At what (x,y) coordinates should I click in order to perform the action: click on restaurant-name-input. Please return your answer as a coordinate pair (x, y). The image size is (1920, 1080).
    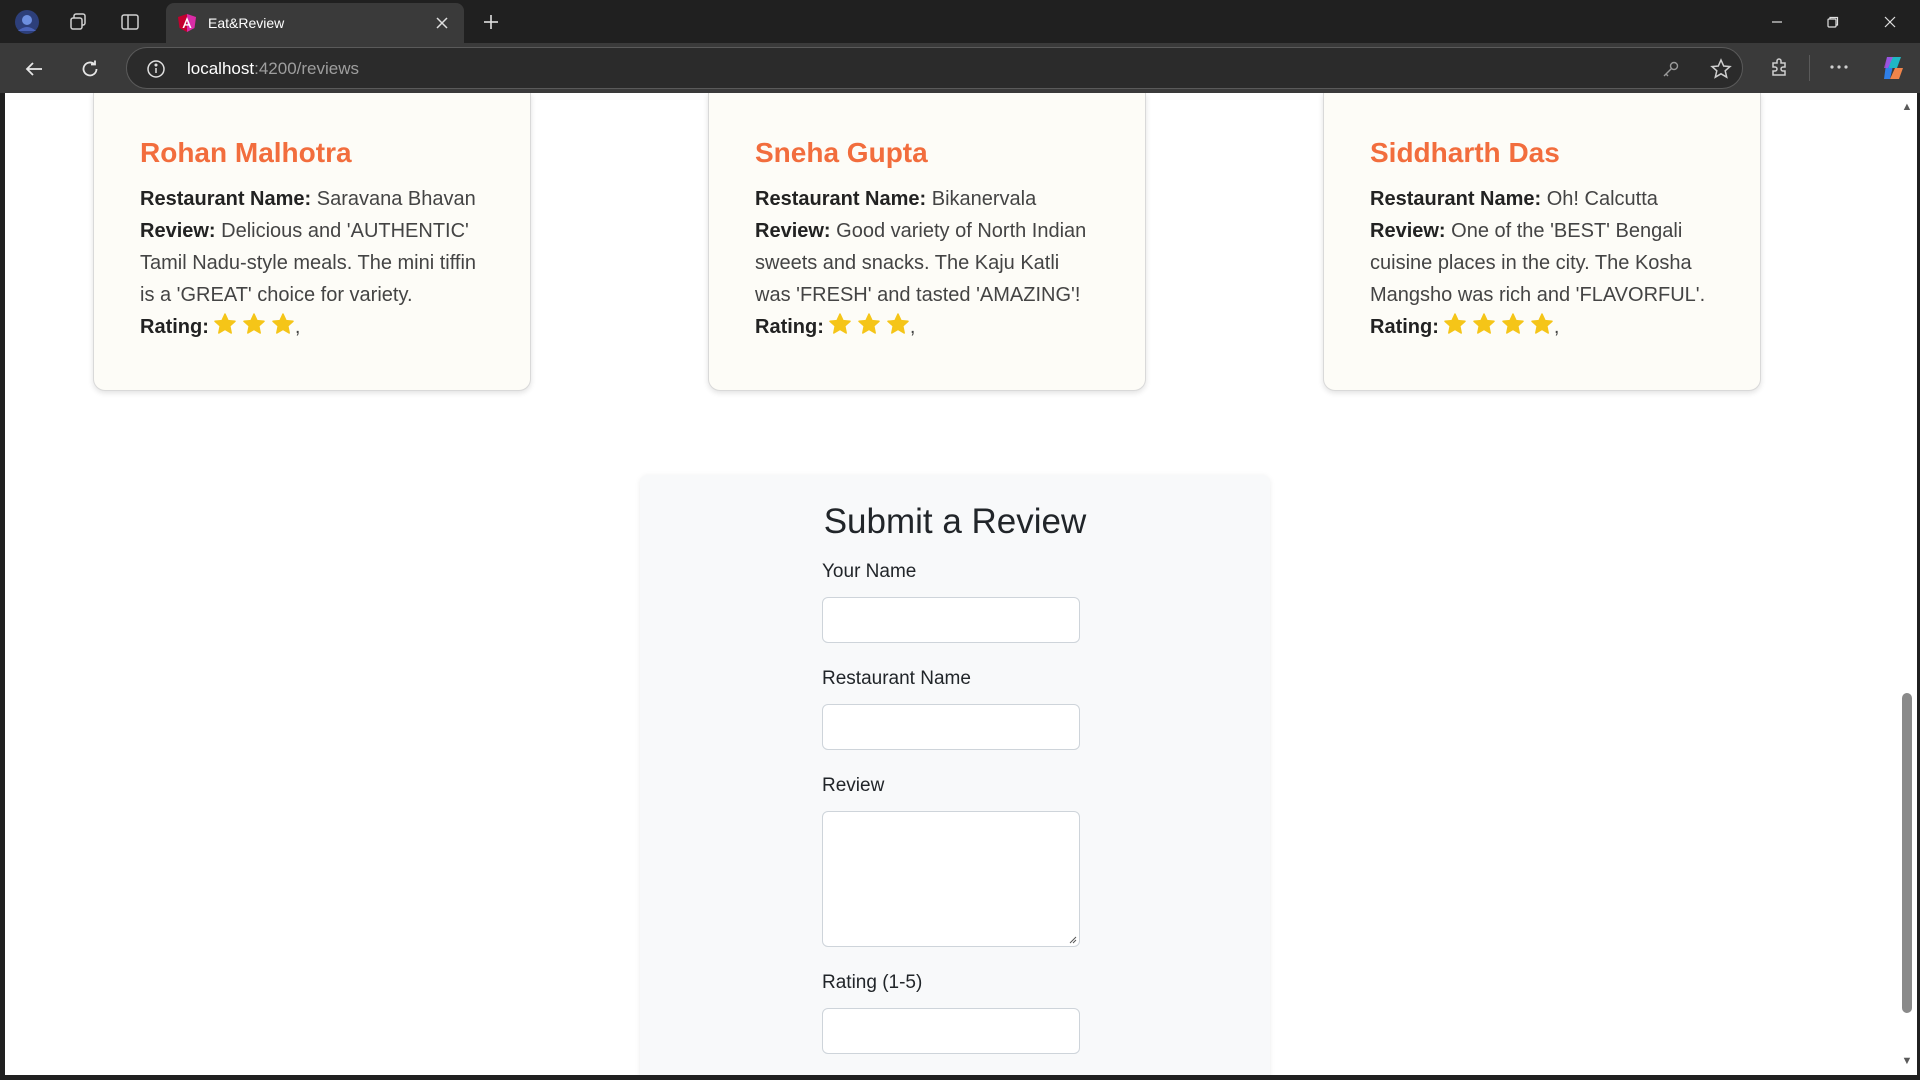
    Looking at the image, I should click on (951, 727).